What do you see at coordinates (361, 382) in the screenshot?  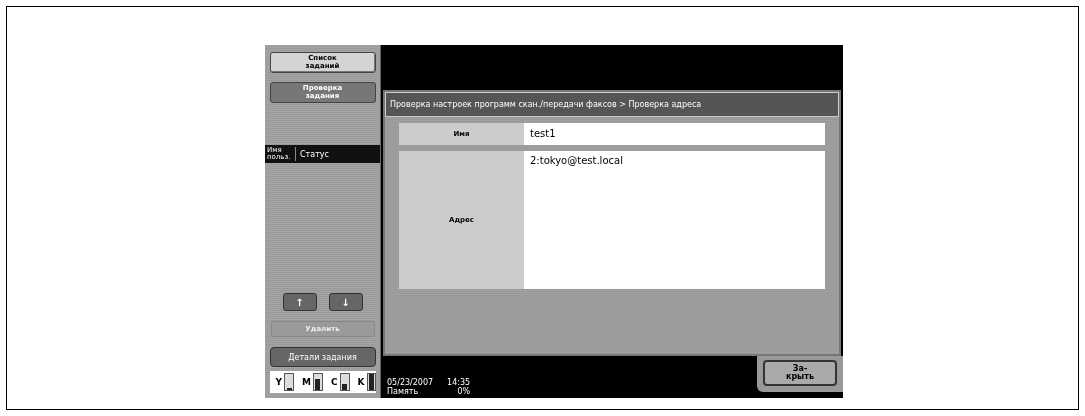 I see `toner-label: K` at bounding box center [361, 382].